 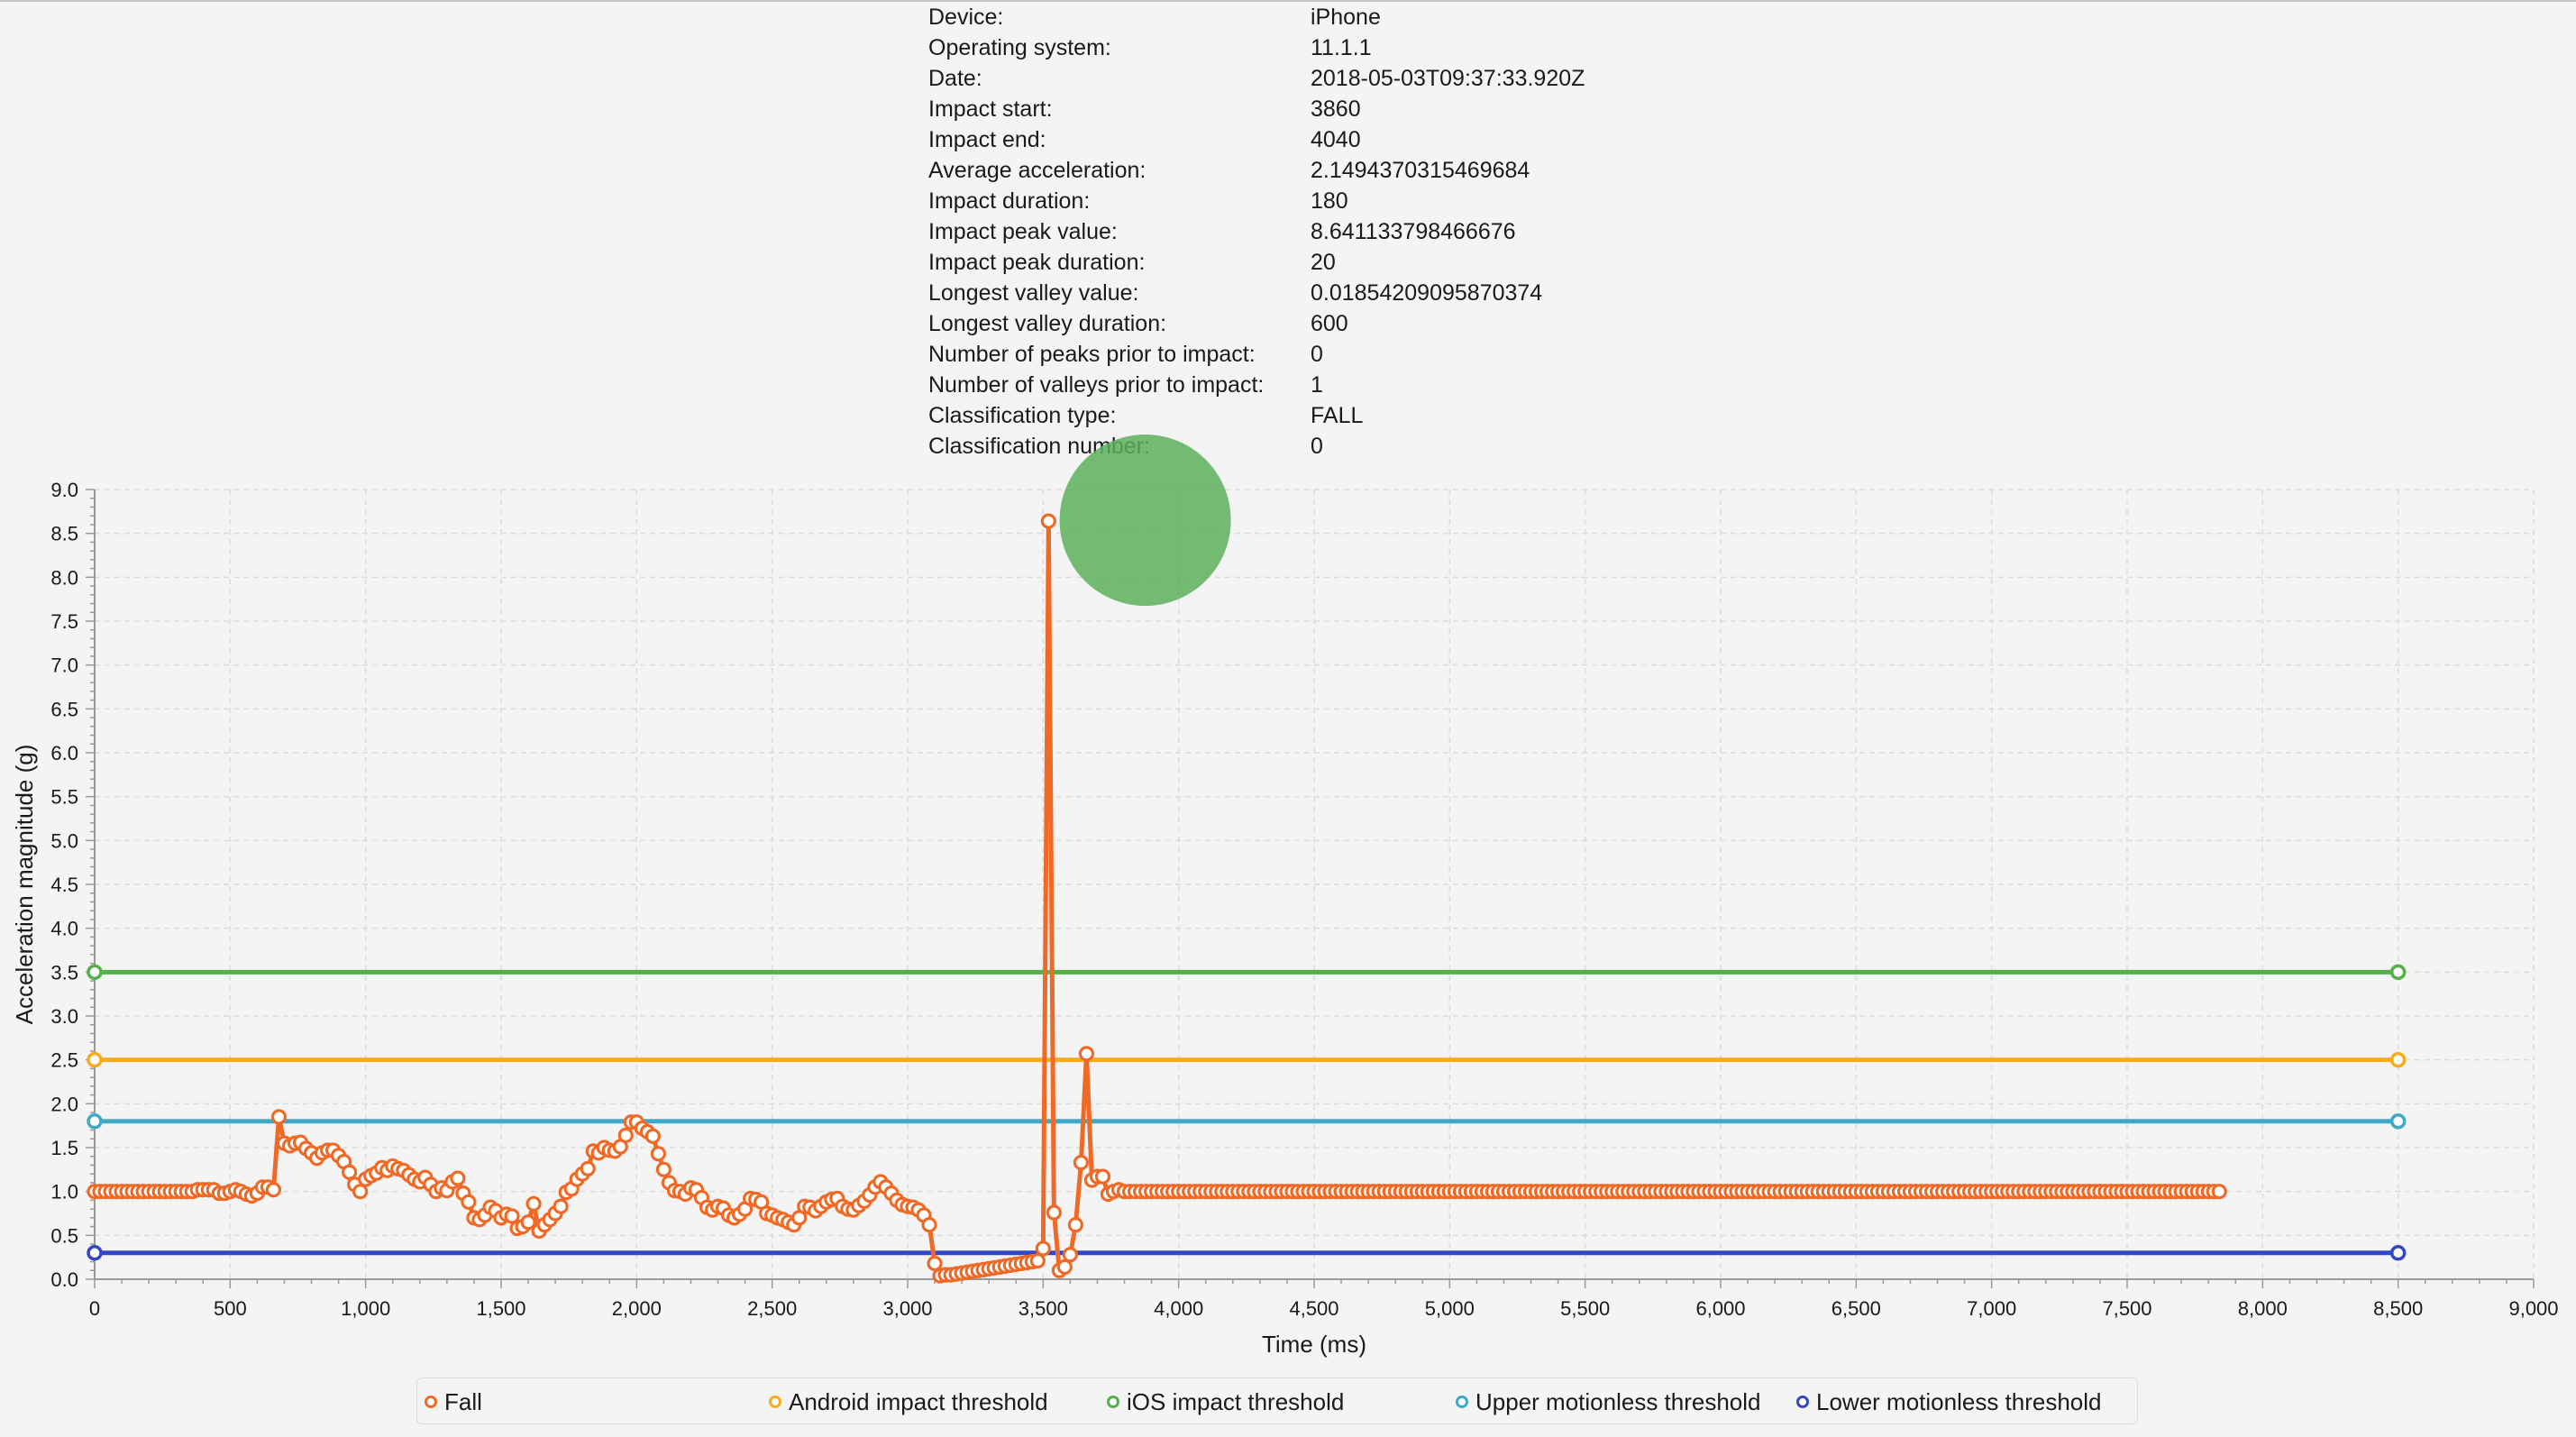 What do you see at coordinates (94, 1308) in the screenshot?
I see `x-tick-label: 0` at bounding box center [94, 1308].